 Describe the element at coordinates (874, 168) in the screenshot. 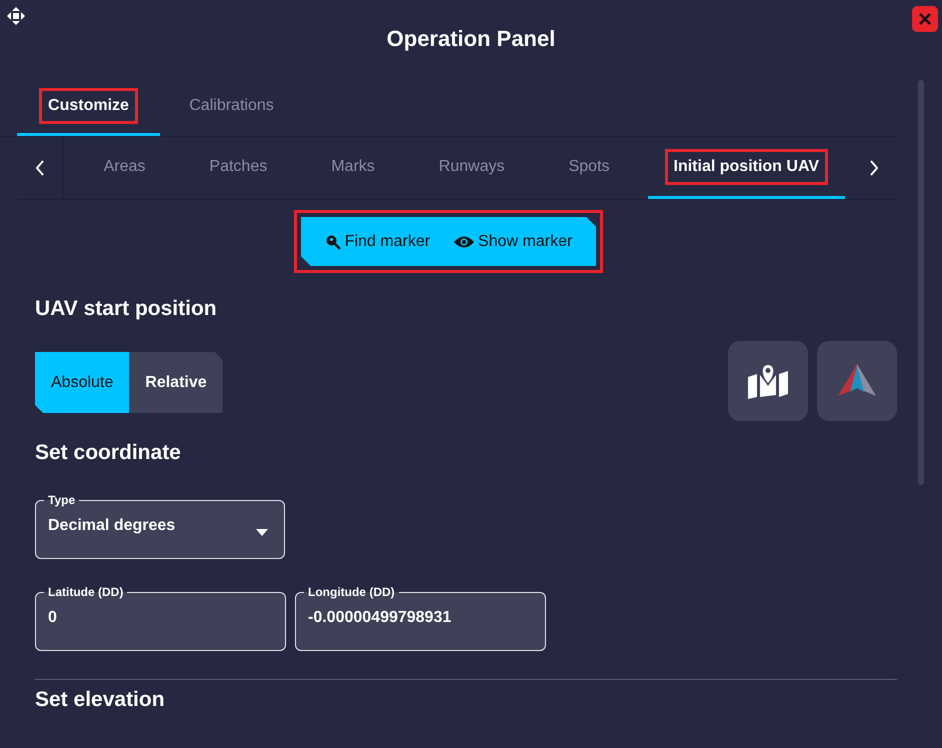

I see `chevron-right-icon` at that location.